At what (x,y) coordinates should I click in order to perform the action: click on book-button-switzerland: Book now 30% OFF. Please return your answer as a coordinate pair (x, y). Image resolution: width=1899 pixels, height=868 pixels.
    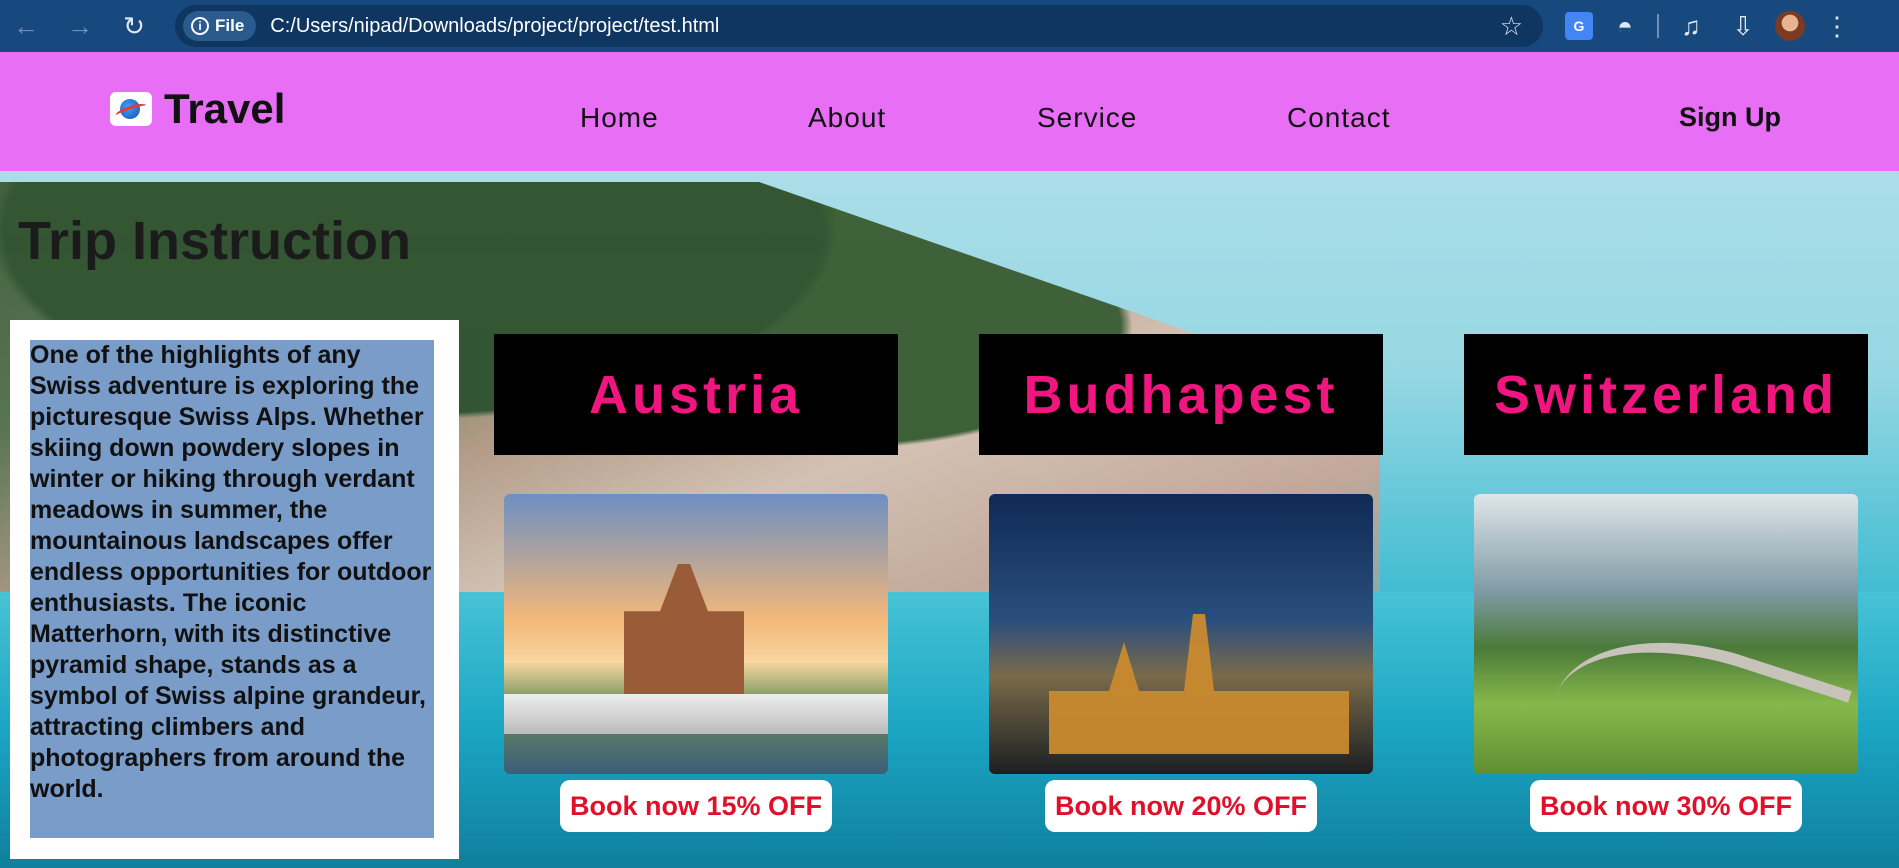
    Looking at the image, I should click on (1666, 806).